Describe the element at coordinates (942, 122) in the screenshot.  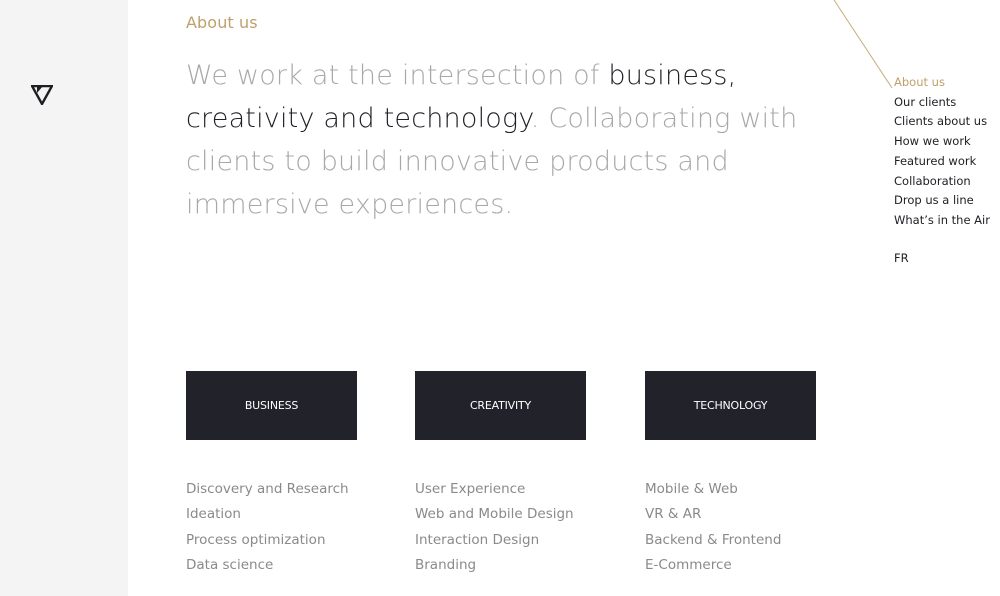
I see `nav-item-clients-about-us: Clients about us` at that location.